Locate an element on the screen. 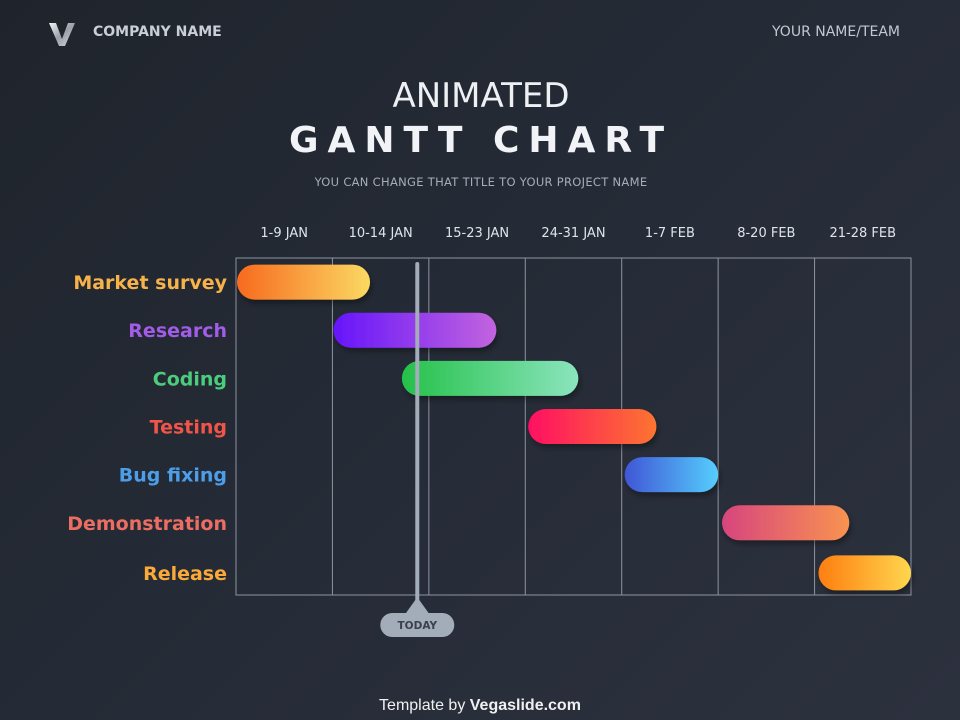 This screenshot has height=720, width=960. today-pointer is located at coordinates (417, 607).